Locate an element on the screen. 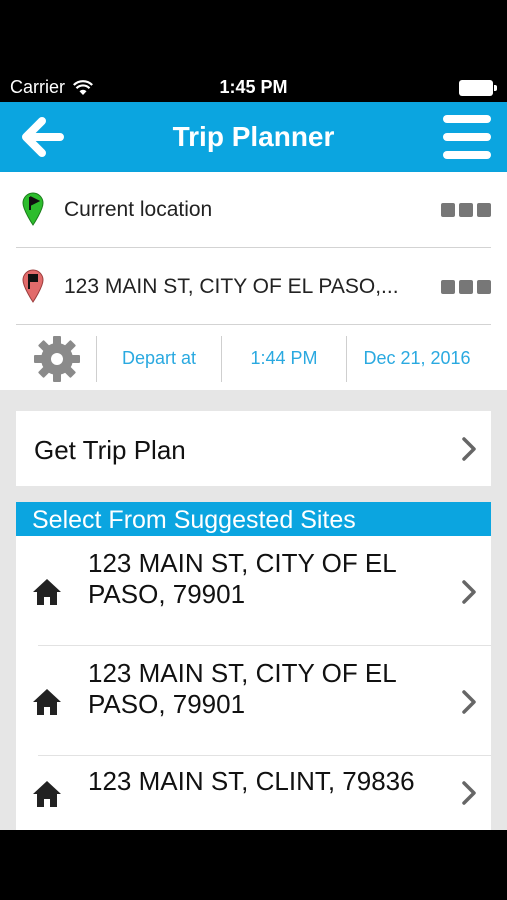 The image size is (507, 900). suggested-sites-header: Select From Suggested Sites is located at coordinates (253, 519).